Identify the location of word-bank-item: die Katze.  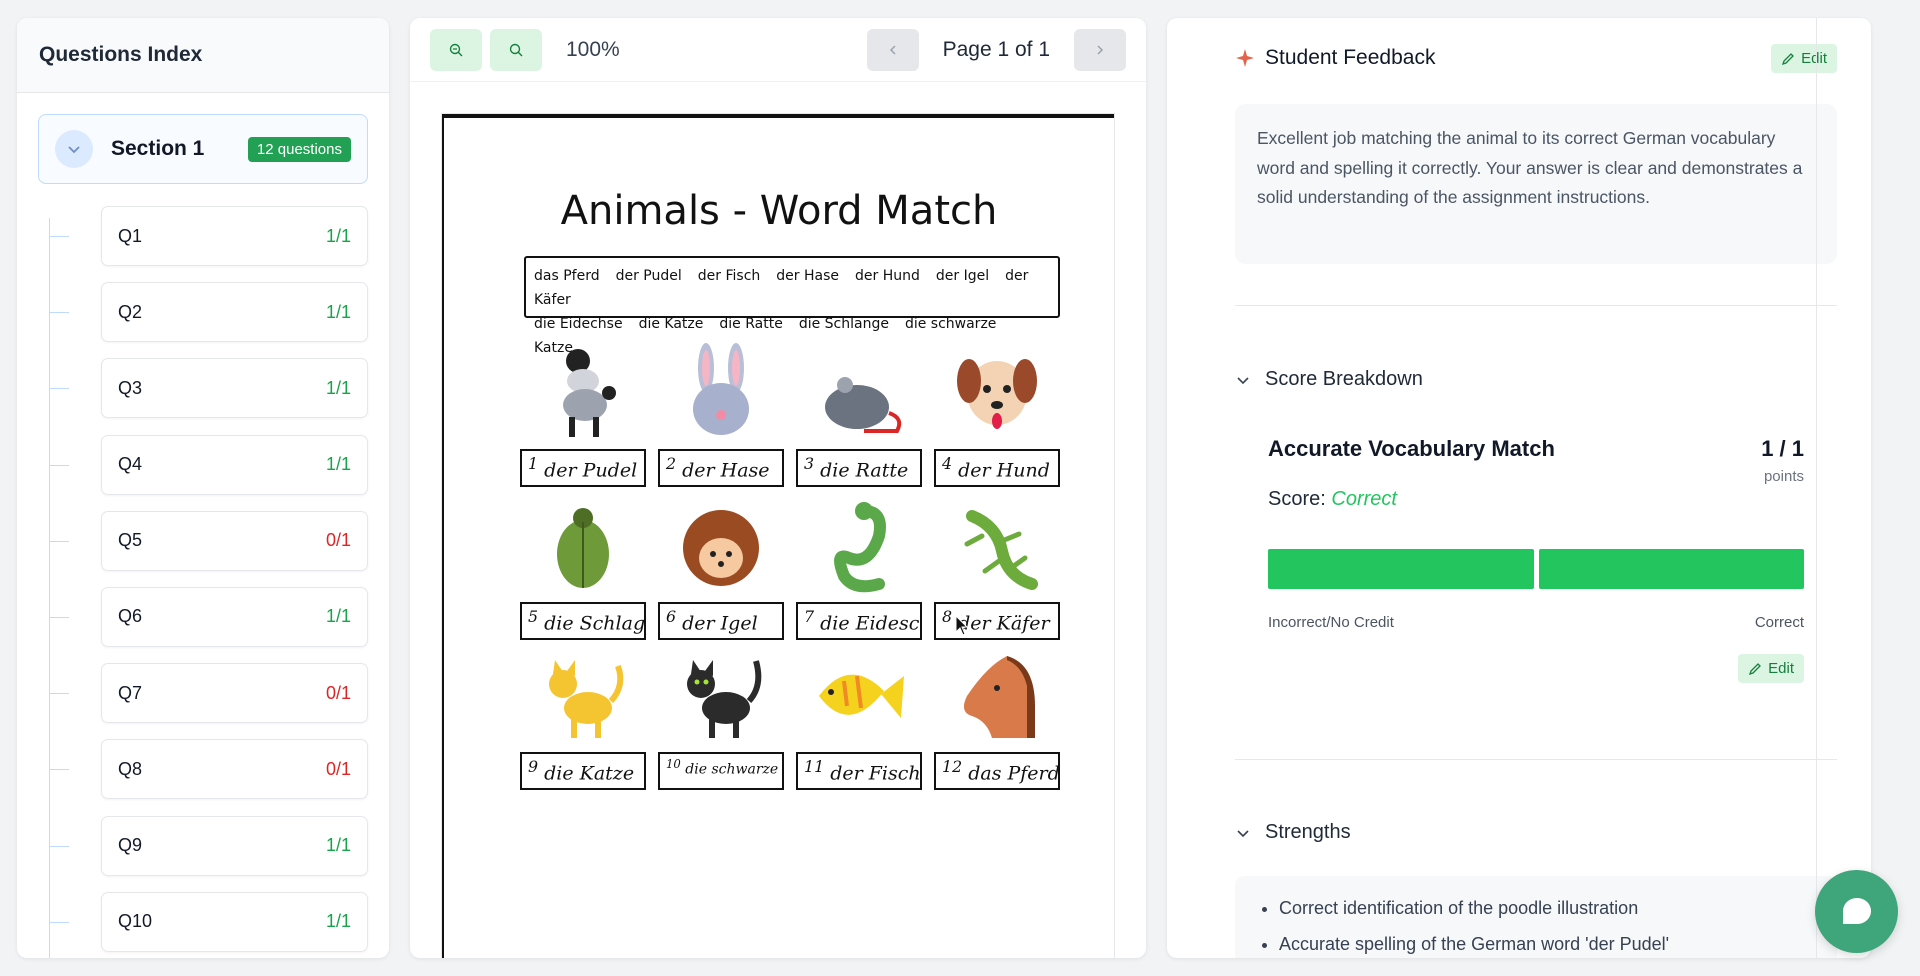
(671, 324).